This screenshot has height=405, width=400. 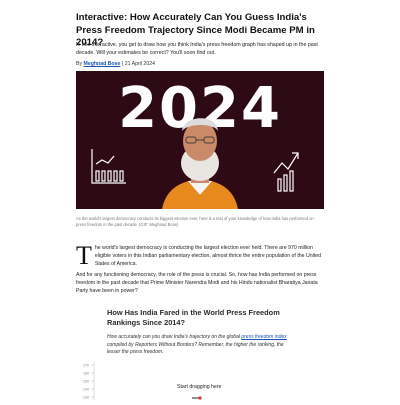 I want to click on y-tick-label: 150, so click(x=86, y=382).